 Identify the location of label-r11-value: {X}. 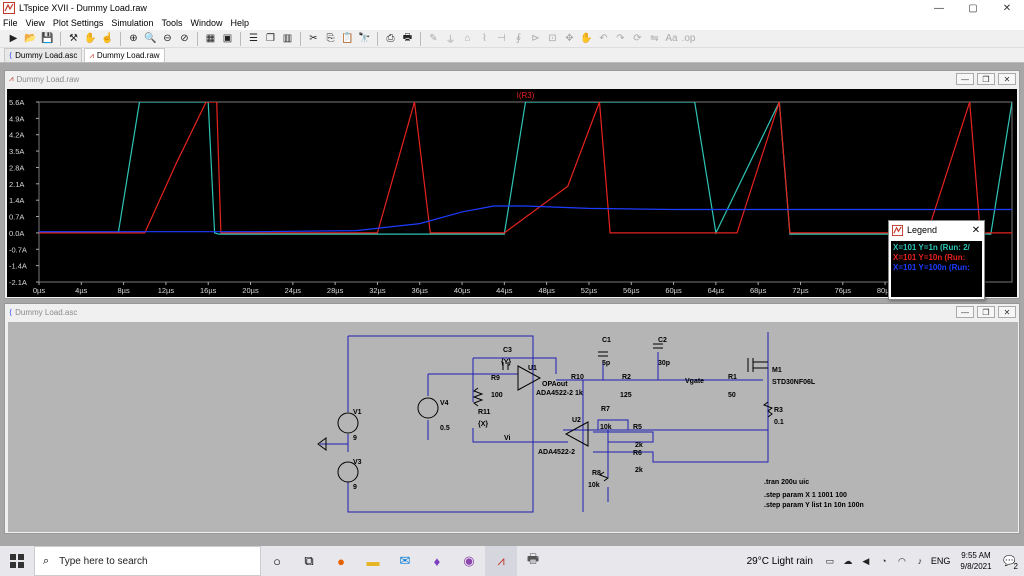
(483, 424).